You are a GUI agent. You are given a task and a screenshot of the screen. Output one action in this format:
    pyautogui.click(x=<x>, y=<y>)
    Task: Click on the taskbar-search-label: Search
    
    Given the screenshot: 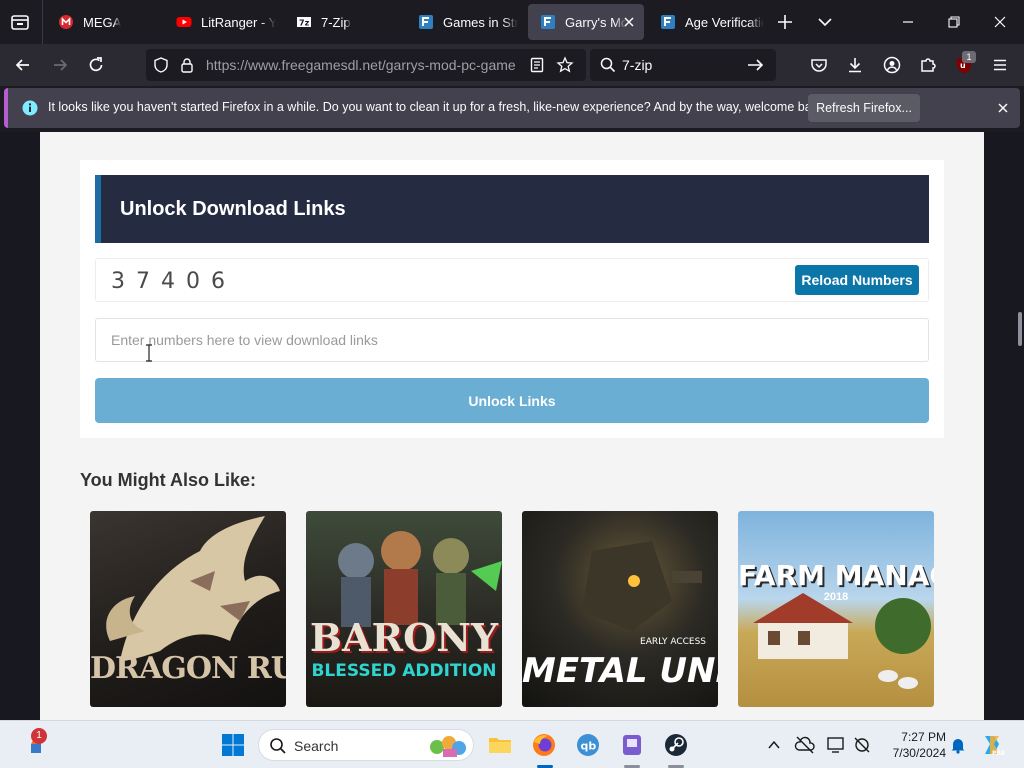 What is the action you would take?
    pyautogui.click(x=316, y=746)
    